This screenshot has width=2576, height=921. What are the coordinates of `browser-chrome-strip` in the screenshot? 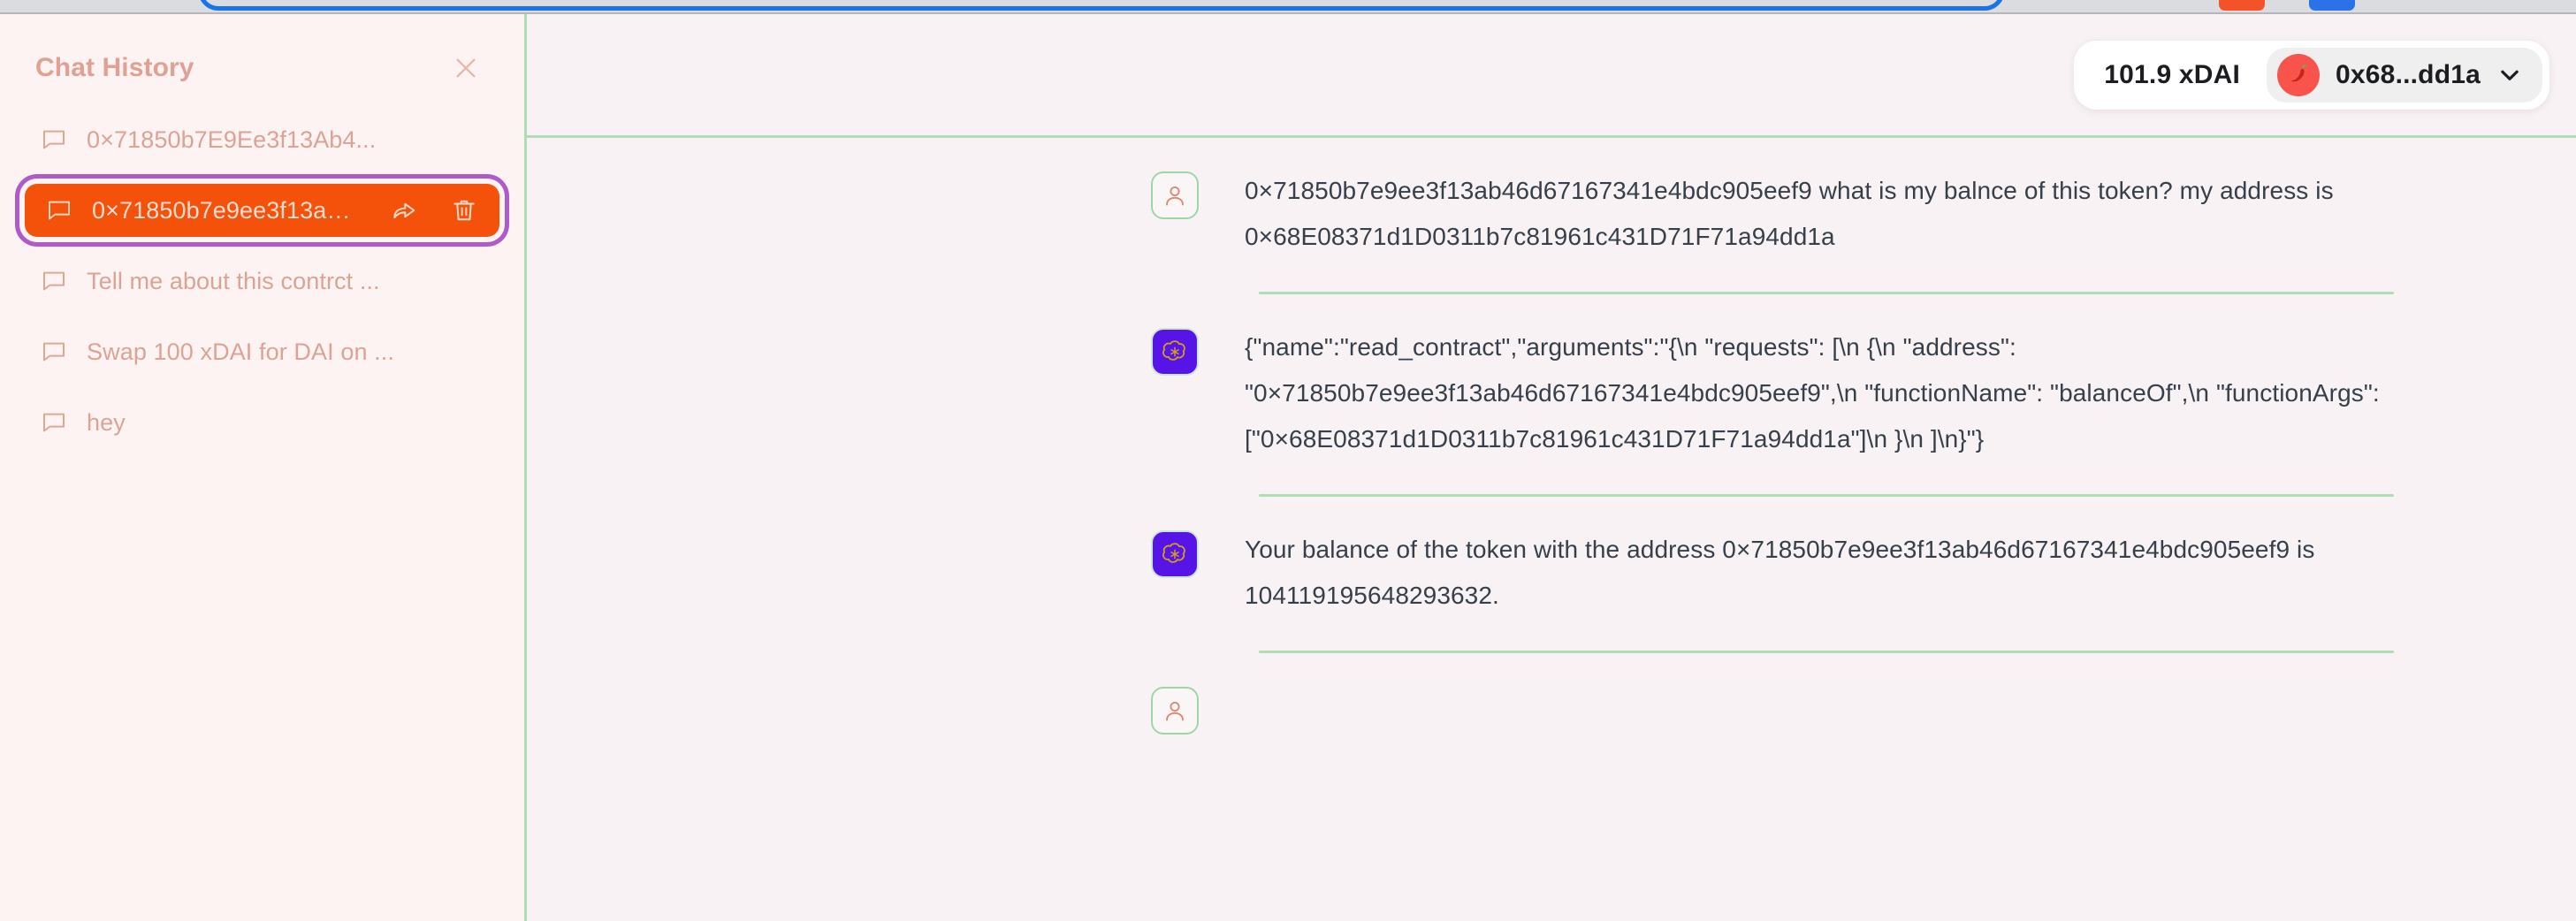 It's located at (1288, 7).